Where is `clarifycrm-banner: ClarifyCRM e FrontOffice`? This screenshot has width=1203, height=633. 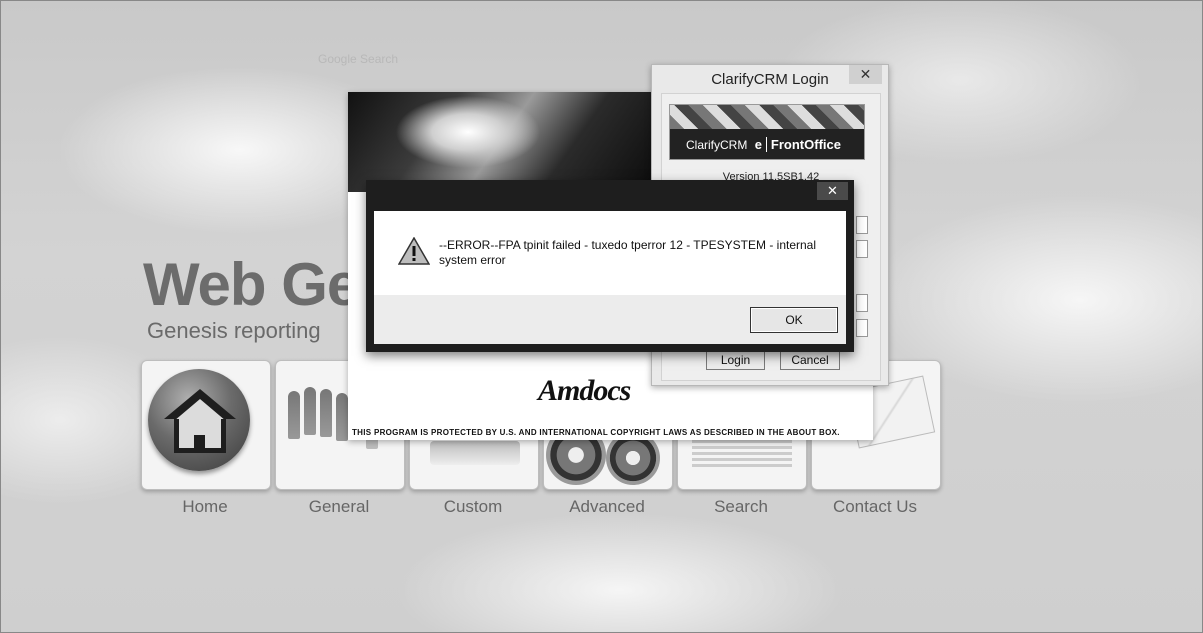 clarifycrm-banner: ClarifyCRM e FrontOffice is located at coordinates (767, 132).